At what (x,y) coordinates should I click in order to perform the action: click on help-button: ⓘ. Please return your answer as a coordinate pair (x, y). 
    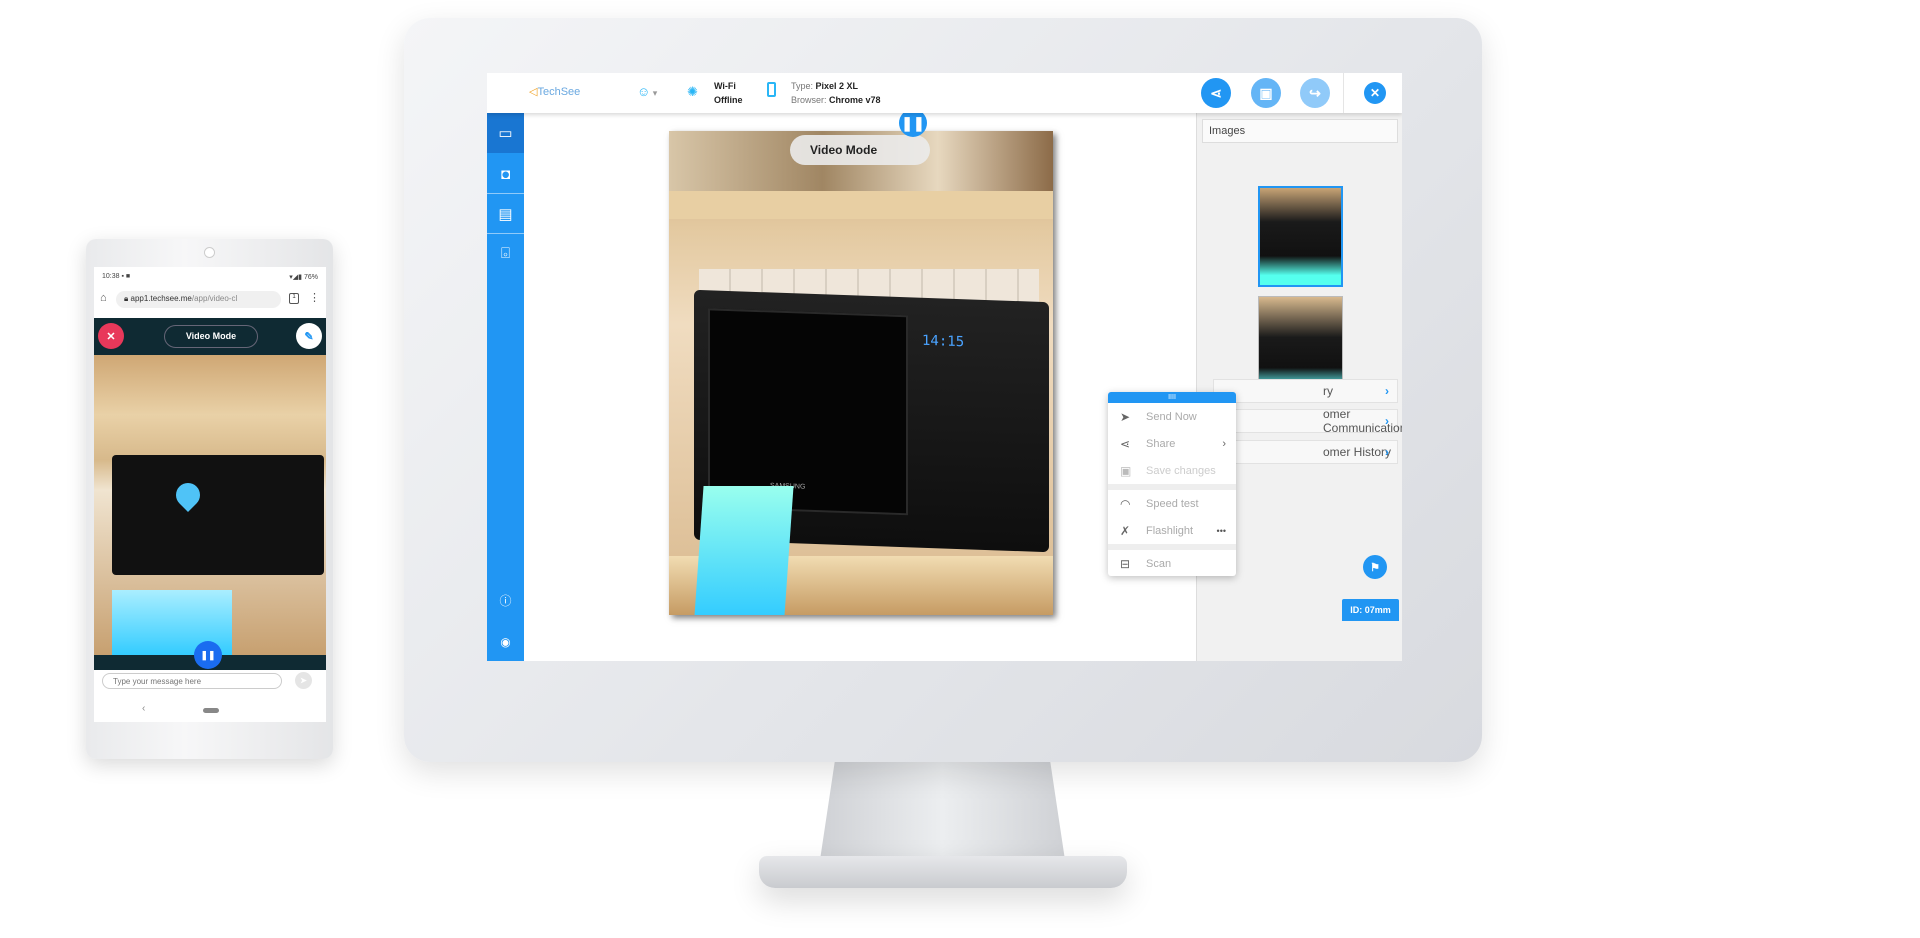
    Looking at the image, I should click on (505, 600).